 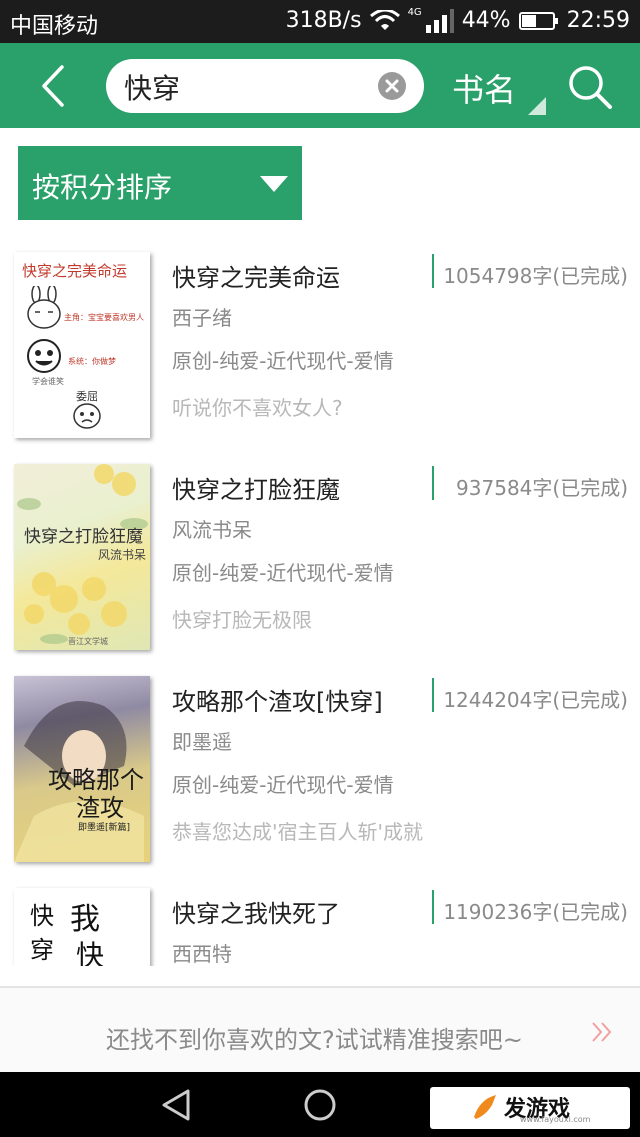 I want to click on book-cover: 快 穿 我 快, so click(x=82, y=927).